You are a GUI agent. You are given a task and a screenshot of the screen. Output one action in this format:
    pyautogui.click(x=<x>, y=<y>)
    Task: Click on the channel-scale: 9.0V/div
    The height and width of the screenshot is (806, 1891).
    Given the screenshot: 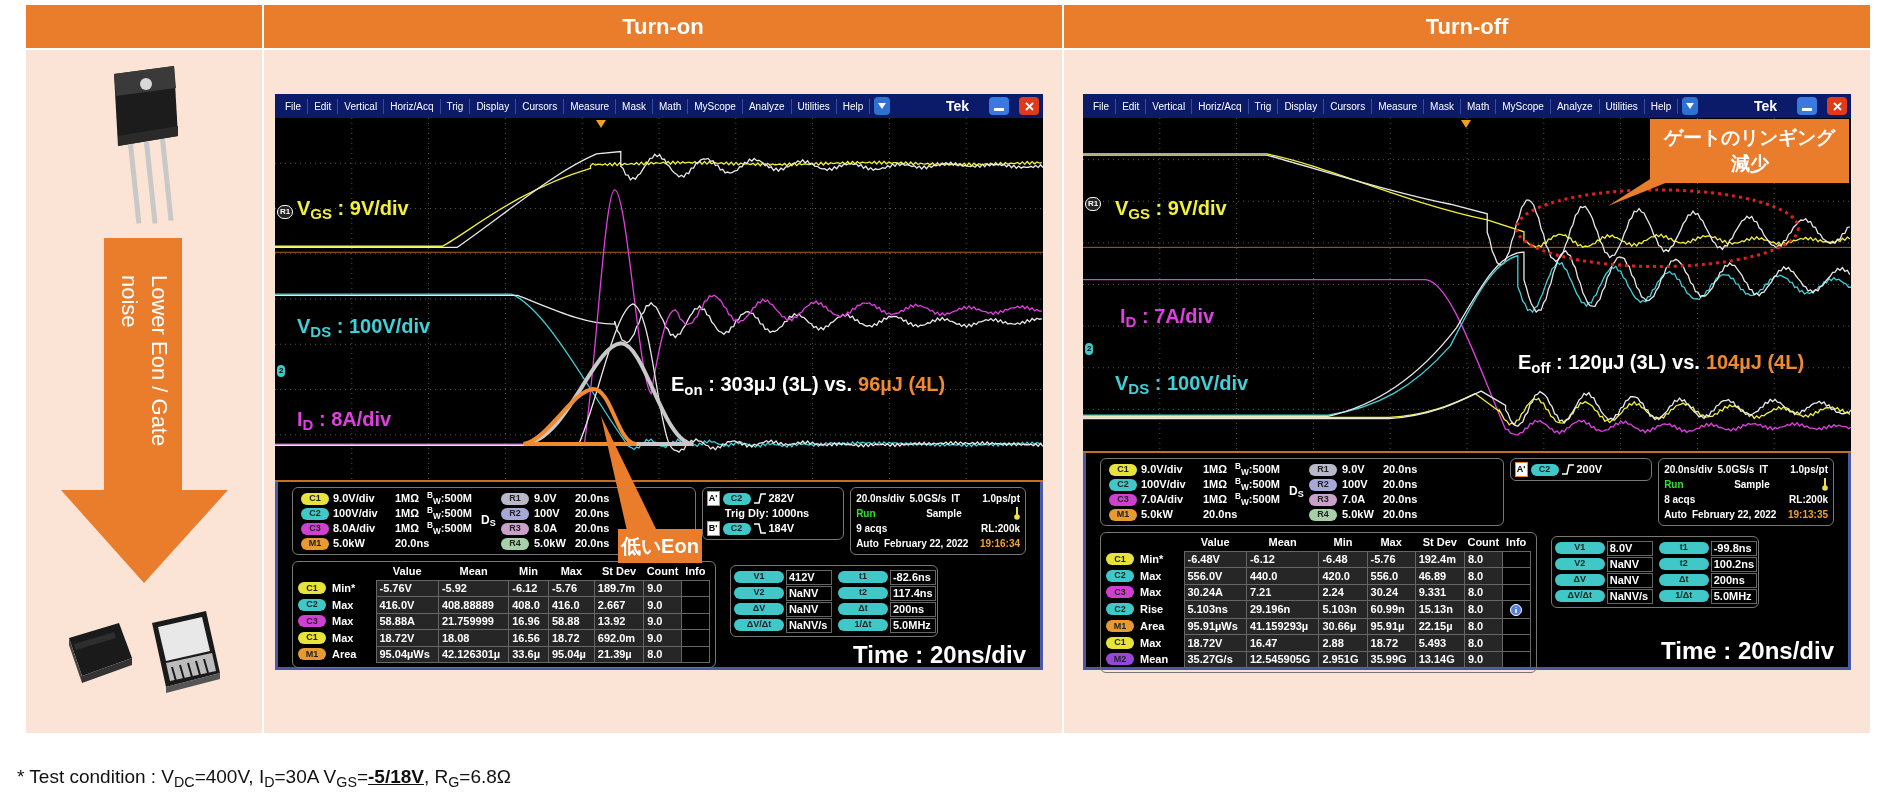 What is the action you would take?
    pyautogui.click(x=1162, y=470)
    